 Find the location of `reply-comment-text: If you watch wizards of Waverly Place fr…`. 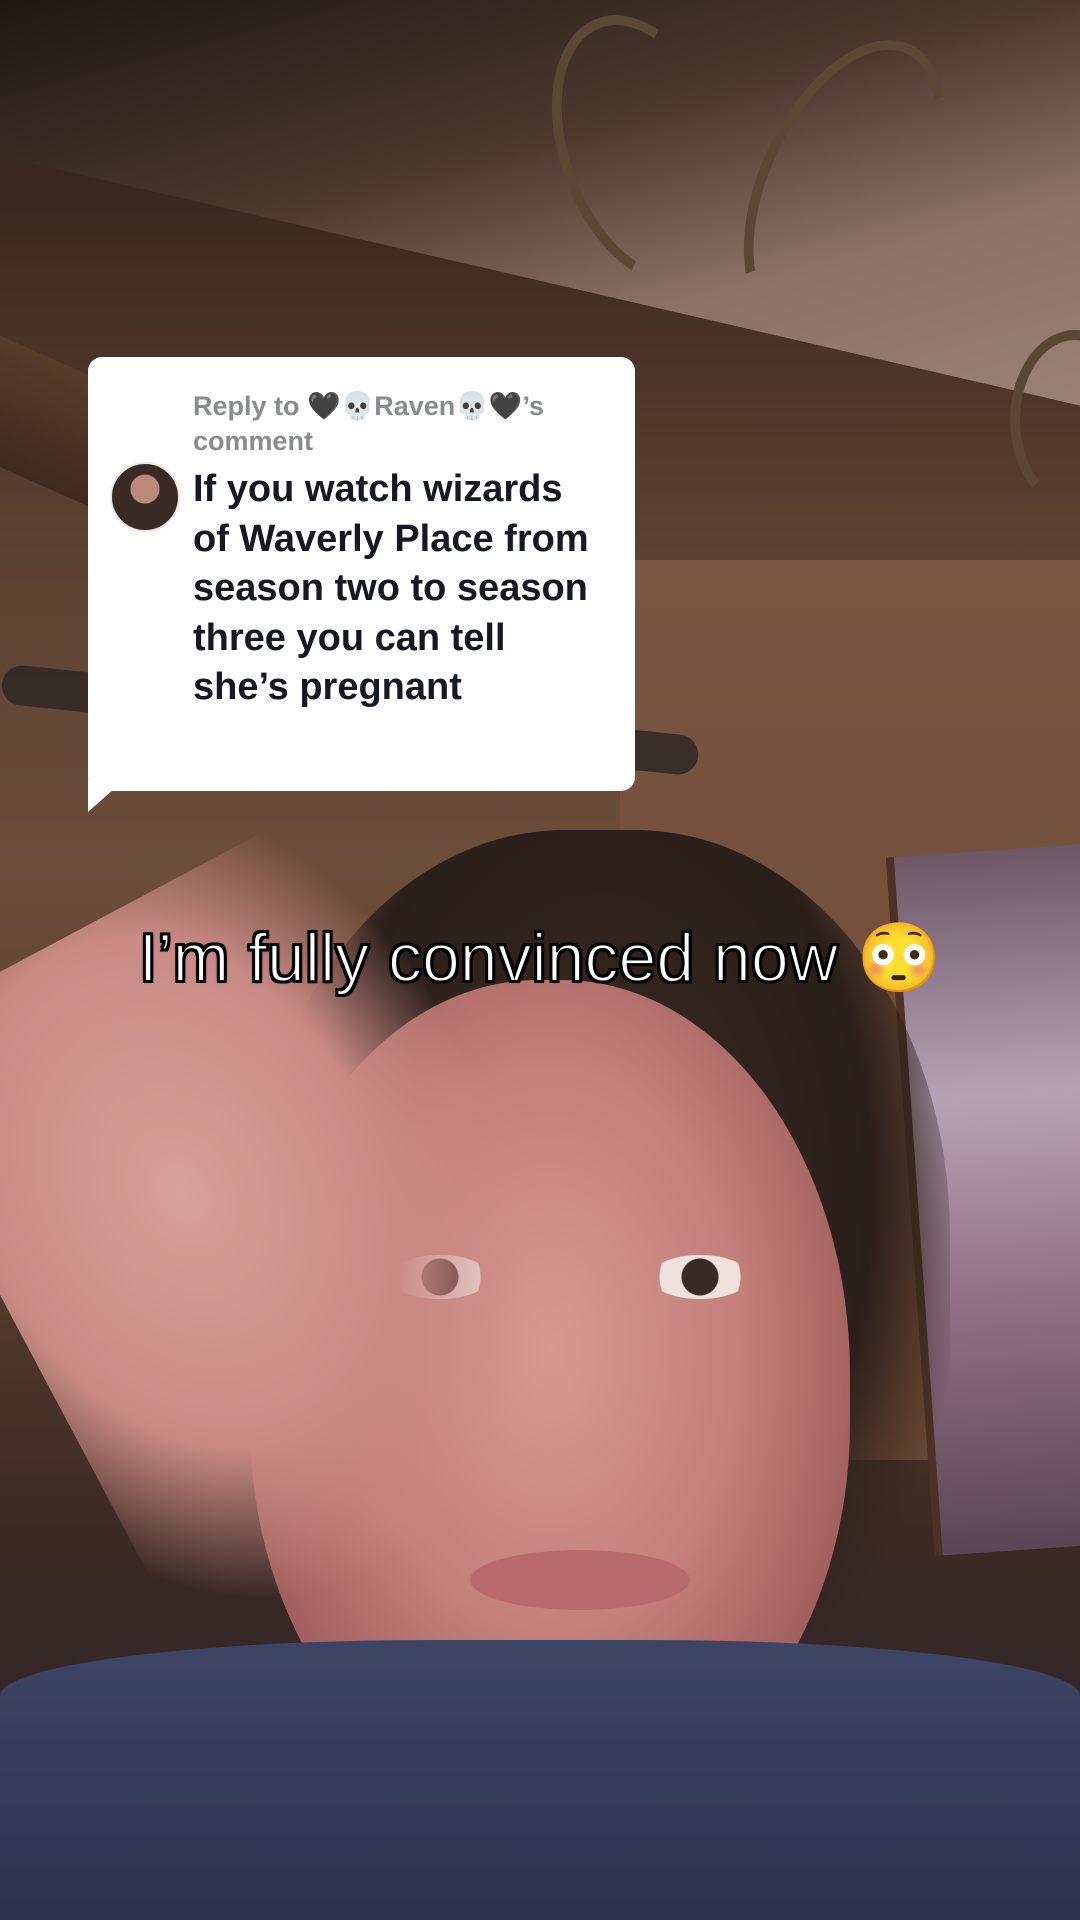

reply-comment-text: If you watch wizards of Waverly Place fr… is located at coordinates (391, 588).